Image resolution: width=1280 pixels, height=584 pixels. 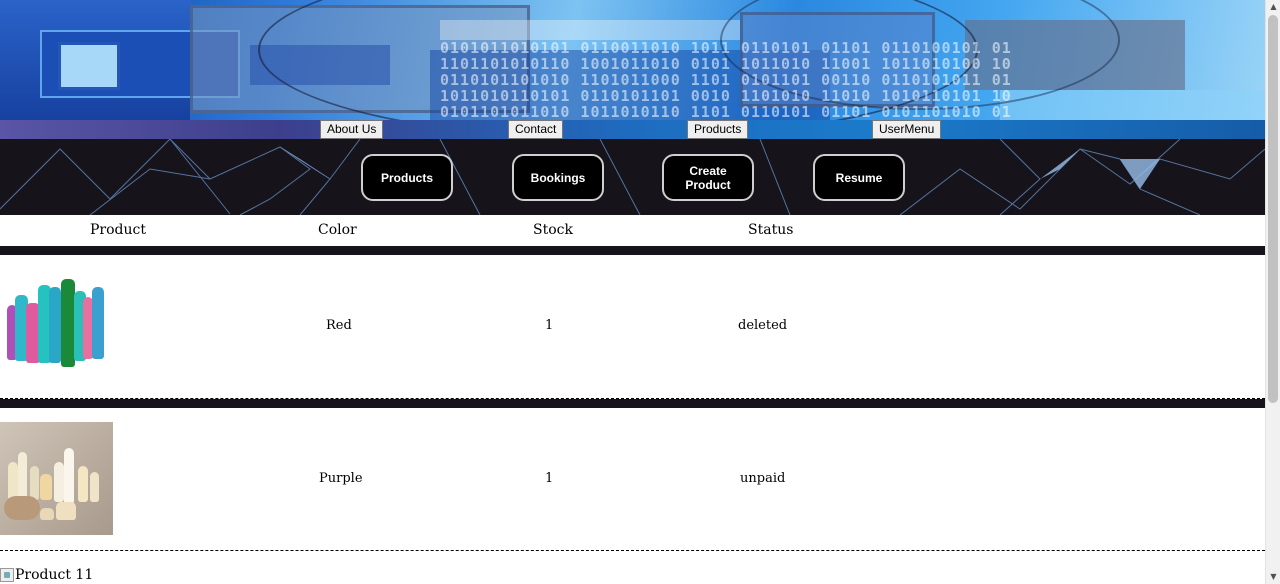 I want to click on table-header-row: Product Color Stock Status, so click(x=632, y=230).